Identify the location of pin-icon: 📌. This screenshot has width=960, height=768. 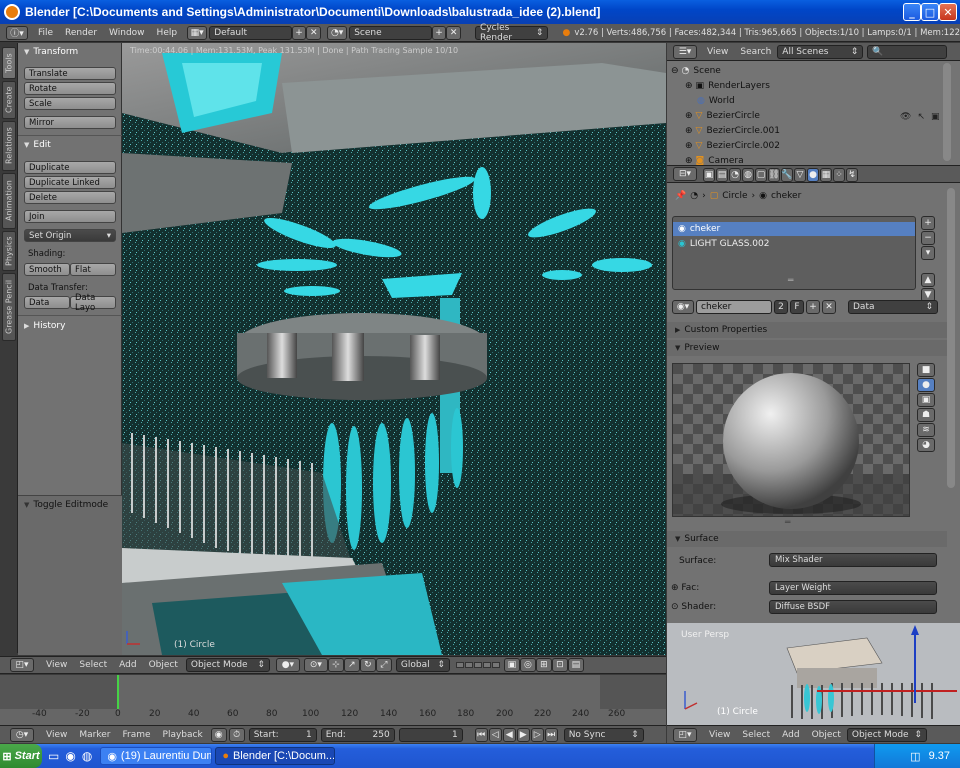
(680, 196).